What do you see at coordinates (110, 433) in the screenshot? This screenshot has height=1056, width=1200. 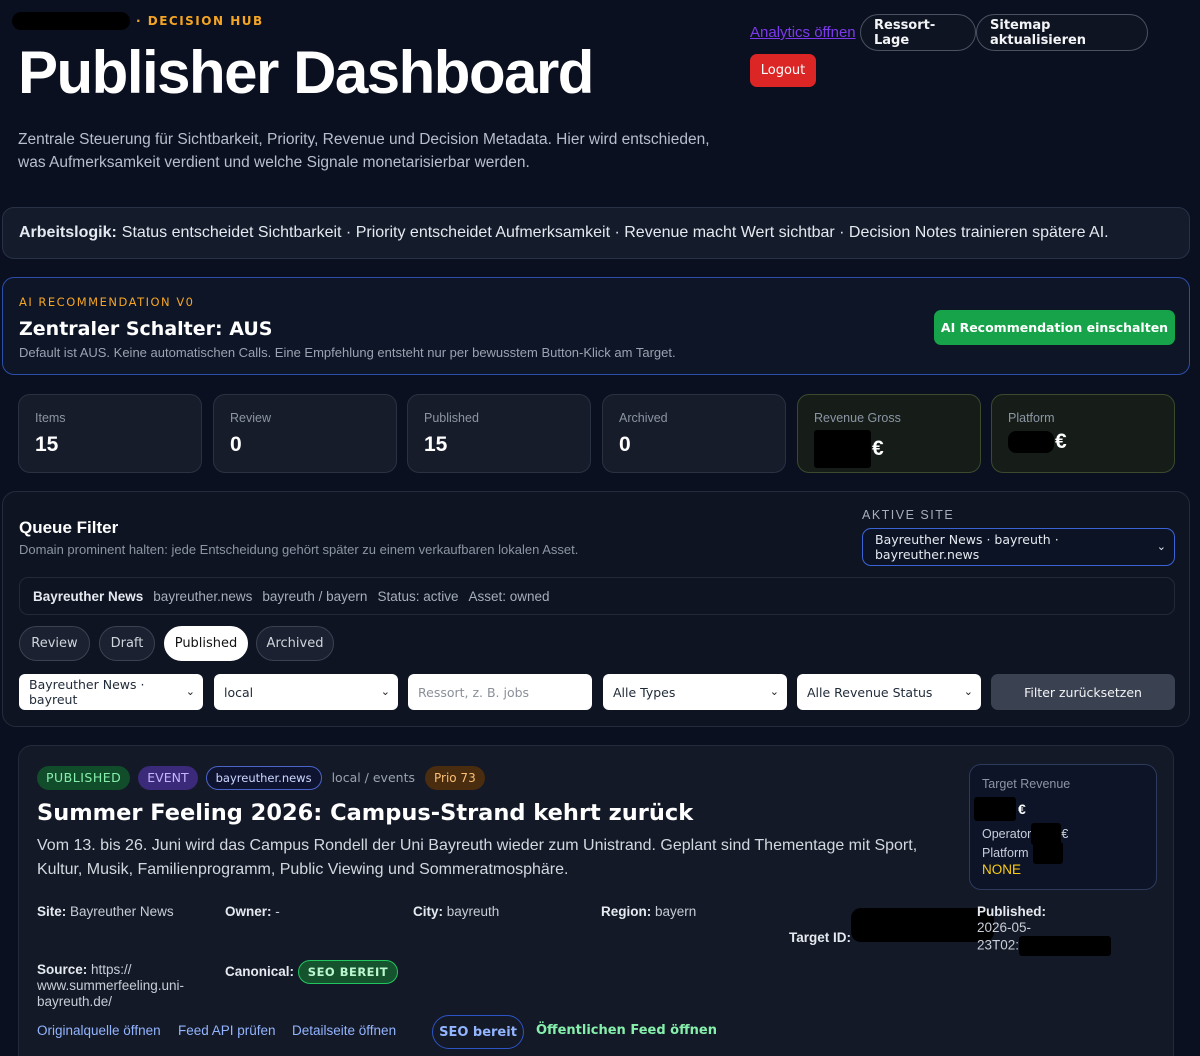 I see `stat-card-items: Items 15` at bounding box center [110, 433].